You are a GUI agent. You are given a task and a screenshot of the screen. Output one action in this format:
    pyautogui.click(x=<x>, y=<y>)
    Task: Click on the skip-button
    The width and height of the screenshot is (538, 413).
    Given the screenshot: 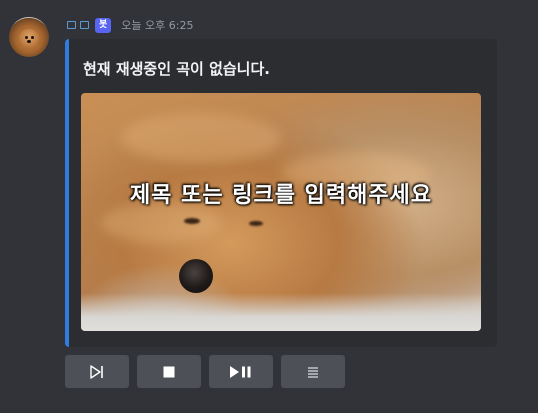 What is the action you would take?
    pyautogui.click(x=97, y=371)
    